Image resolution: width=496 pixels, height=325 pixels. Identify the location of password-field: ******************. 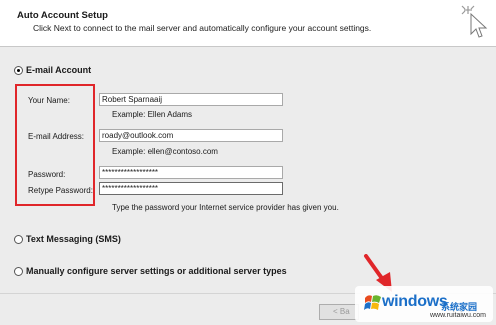
(191, 172).